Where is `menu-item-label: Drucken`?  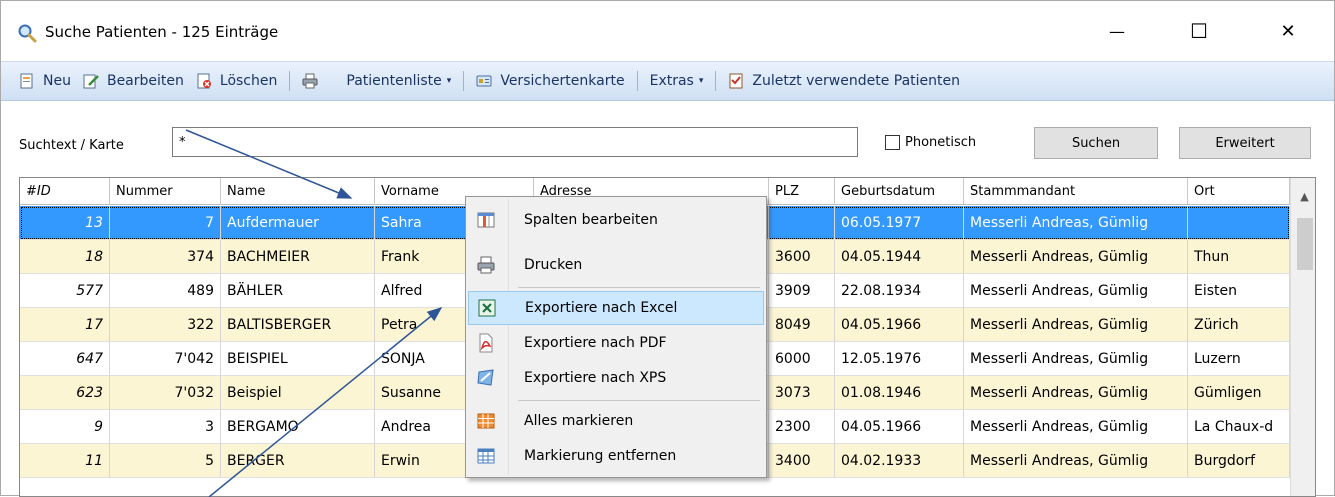
menu-item-label: Drucken is located at coordinates (553, 265).